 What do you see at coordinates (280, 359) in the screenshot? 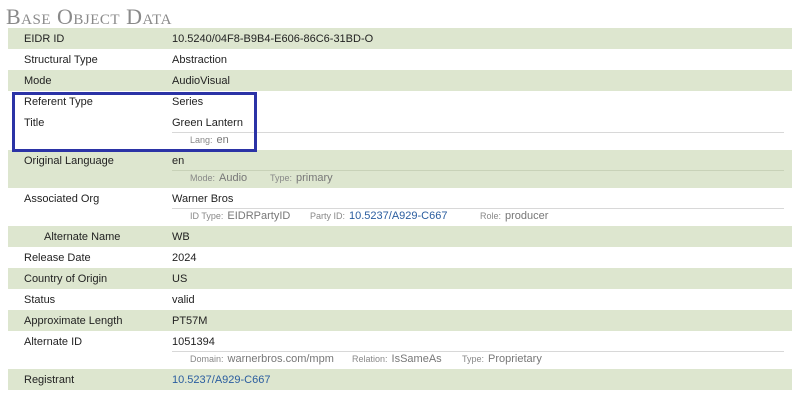
I see `alt-id-domain-value: warnerbros.com/mpm` at bounding box center [280, 359].